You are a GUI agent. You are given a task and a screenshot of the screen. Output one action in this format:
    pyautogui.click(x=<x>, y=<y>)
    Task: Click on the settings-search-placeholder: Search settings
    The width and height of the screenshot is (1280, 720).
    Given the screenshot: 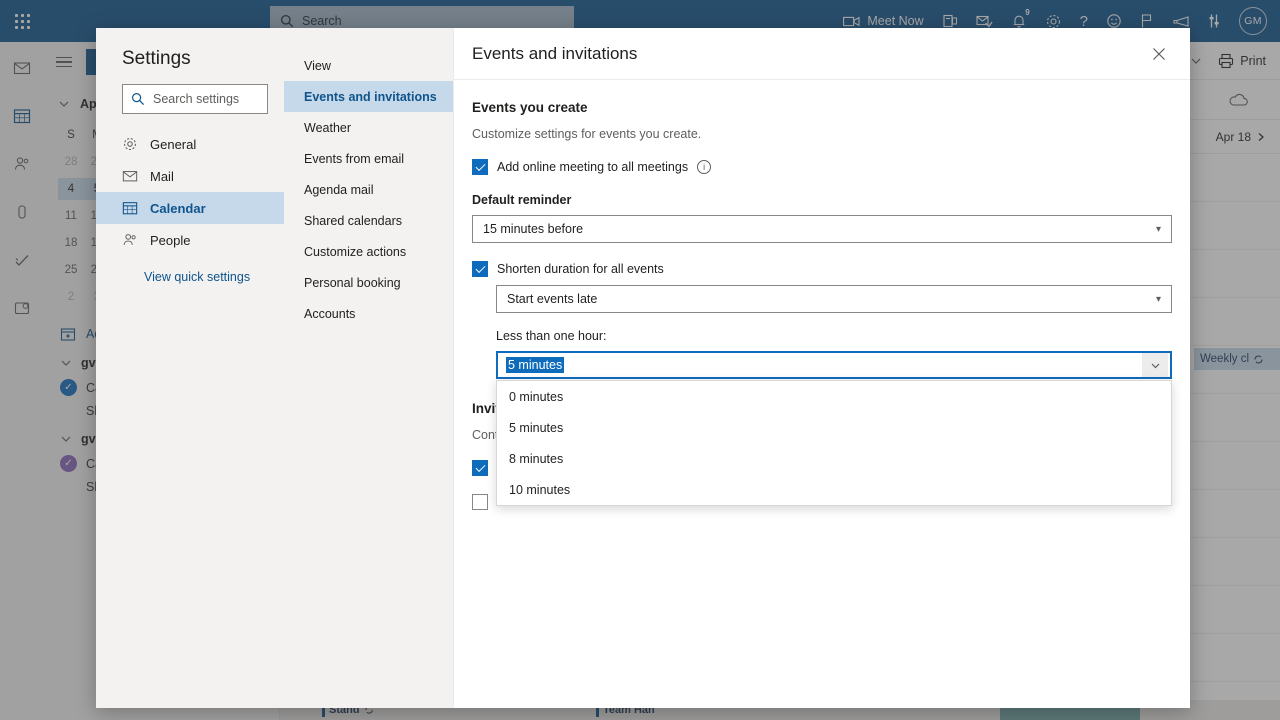 What is the action you would take?
    pyautogui.click(x=196, y=99)
    